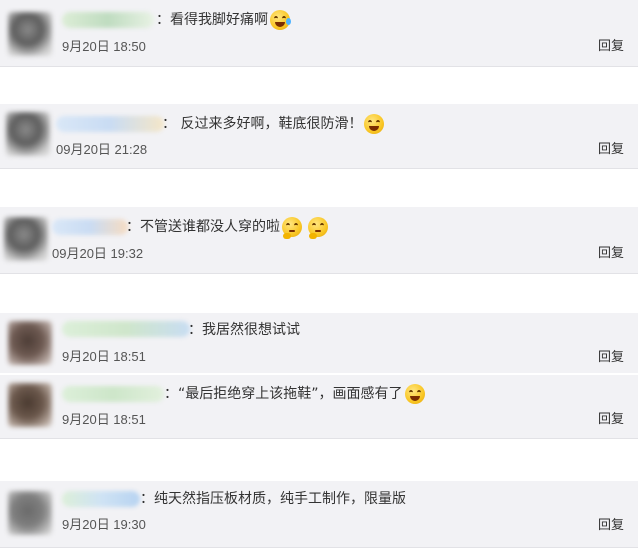  Describe the element at coordinates (273, 499) in the screenshot. I see `comment-text: ：纯天然指压板材质，纯手工制作，限量版` at that location.